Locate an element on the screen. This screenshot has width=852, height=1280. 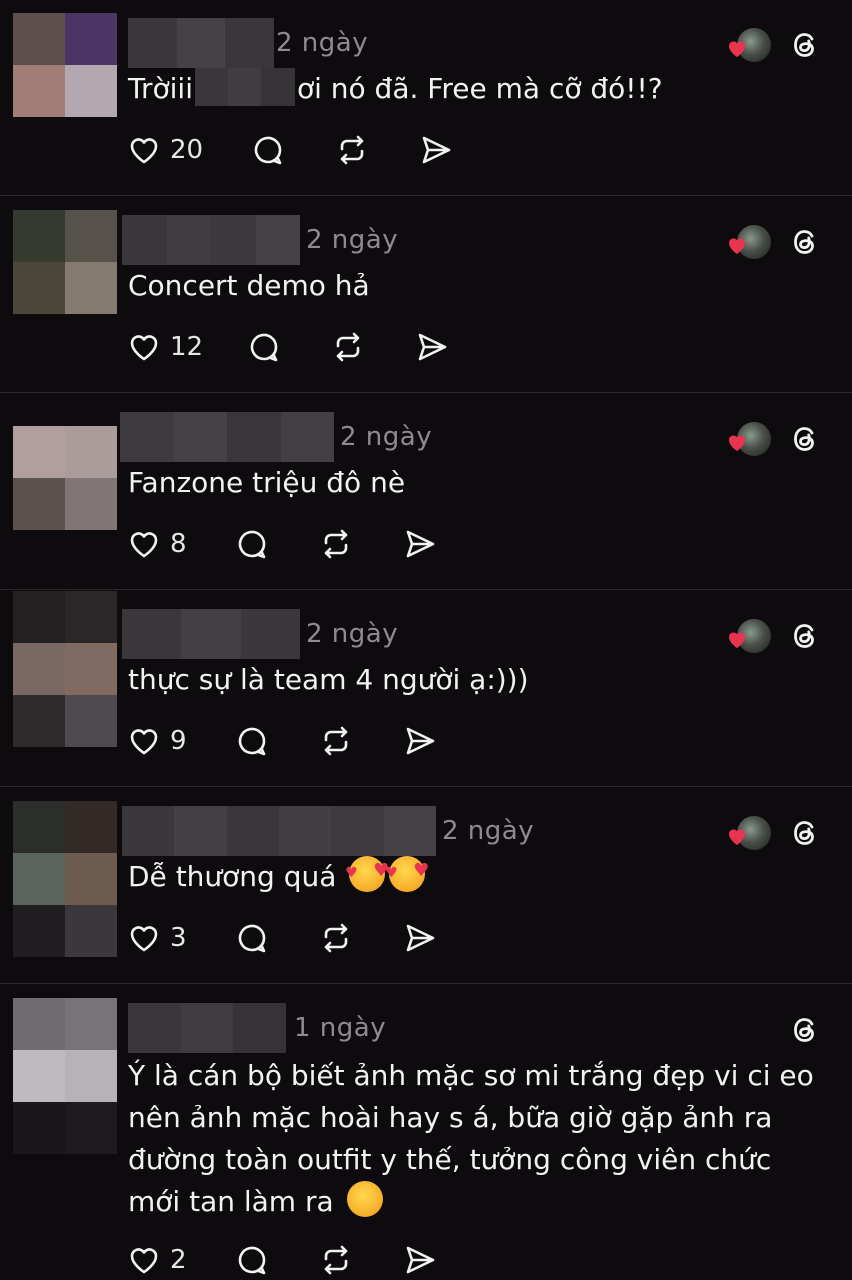
comment-timestamp: 1 ngày is located at coordinates (340, 1028).